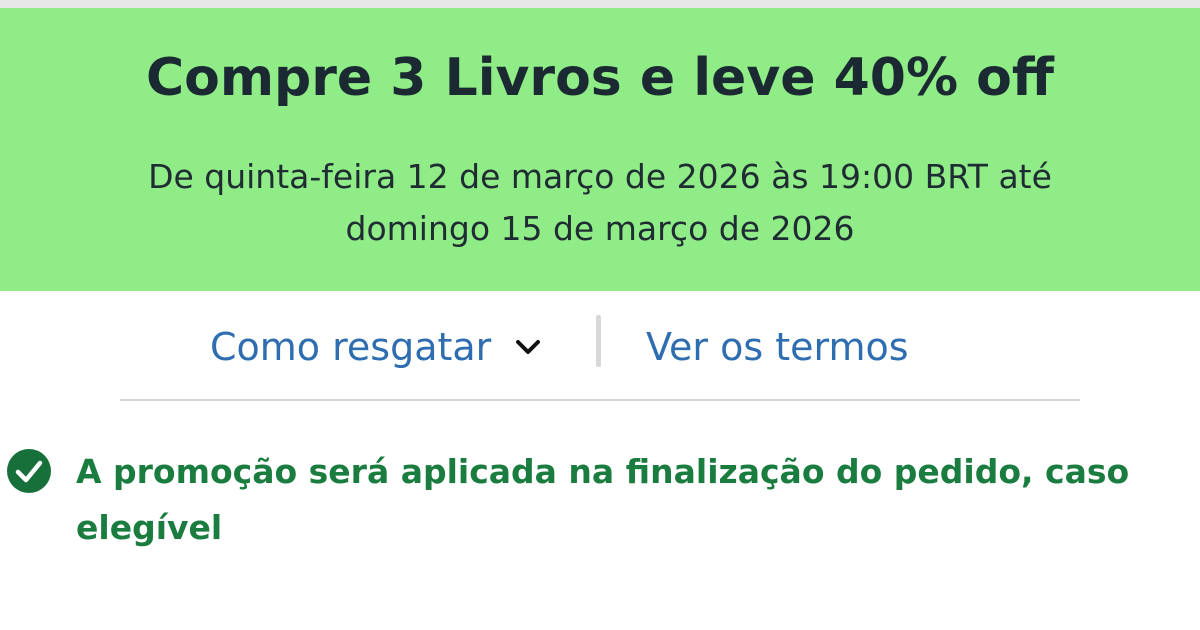 The width and height of the screenshot is (1200, 630). I want to click on how-to-redeem-label: Como resgatar, so click(351, 347).